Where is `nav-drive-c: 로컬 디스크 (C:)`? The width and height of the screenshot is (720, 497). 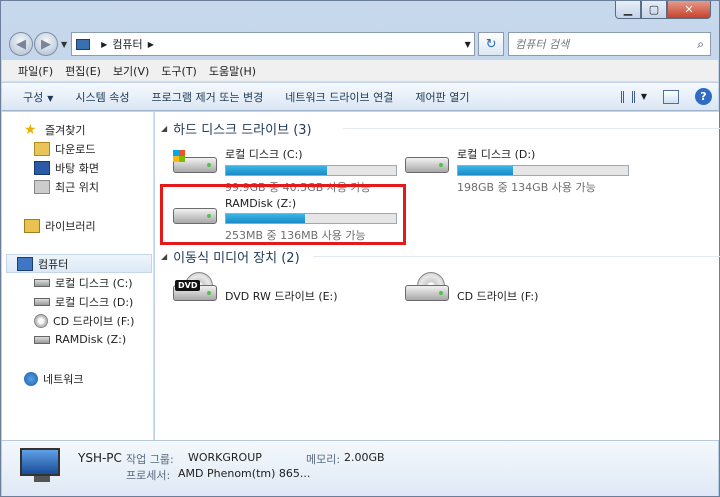
nav-drive-c: 로컬 디스크 (C:) is located at coordinates (83, 282).